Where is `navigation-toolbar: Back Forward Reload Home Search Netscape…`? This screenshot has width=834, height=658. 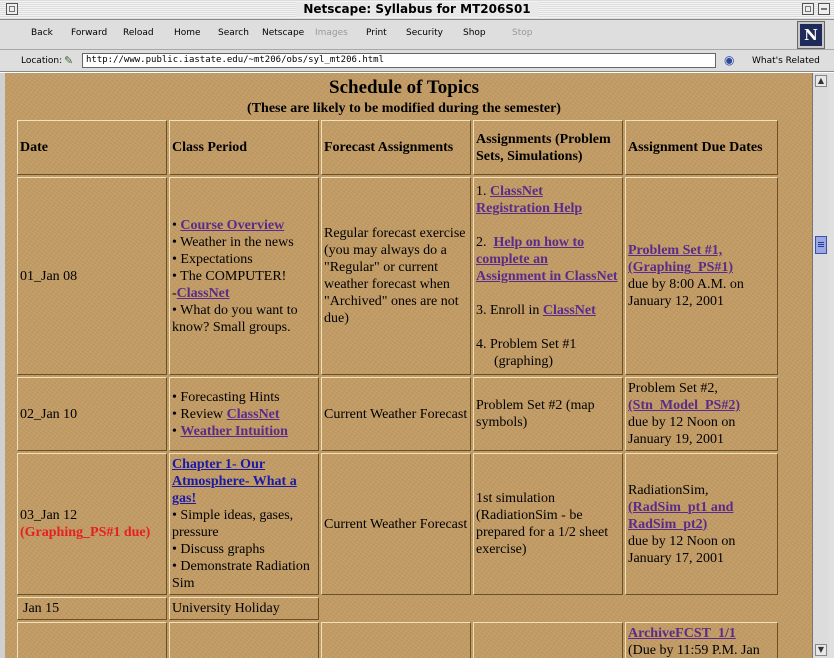
navigation-toolbar: Back Forward Reload Home Search Netscape… is located at coordinates (417, 35).